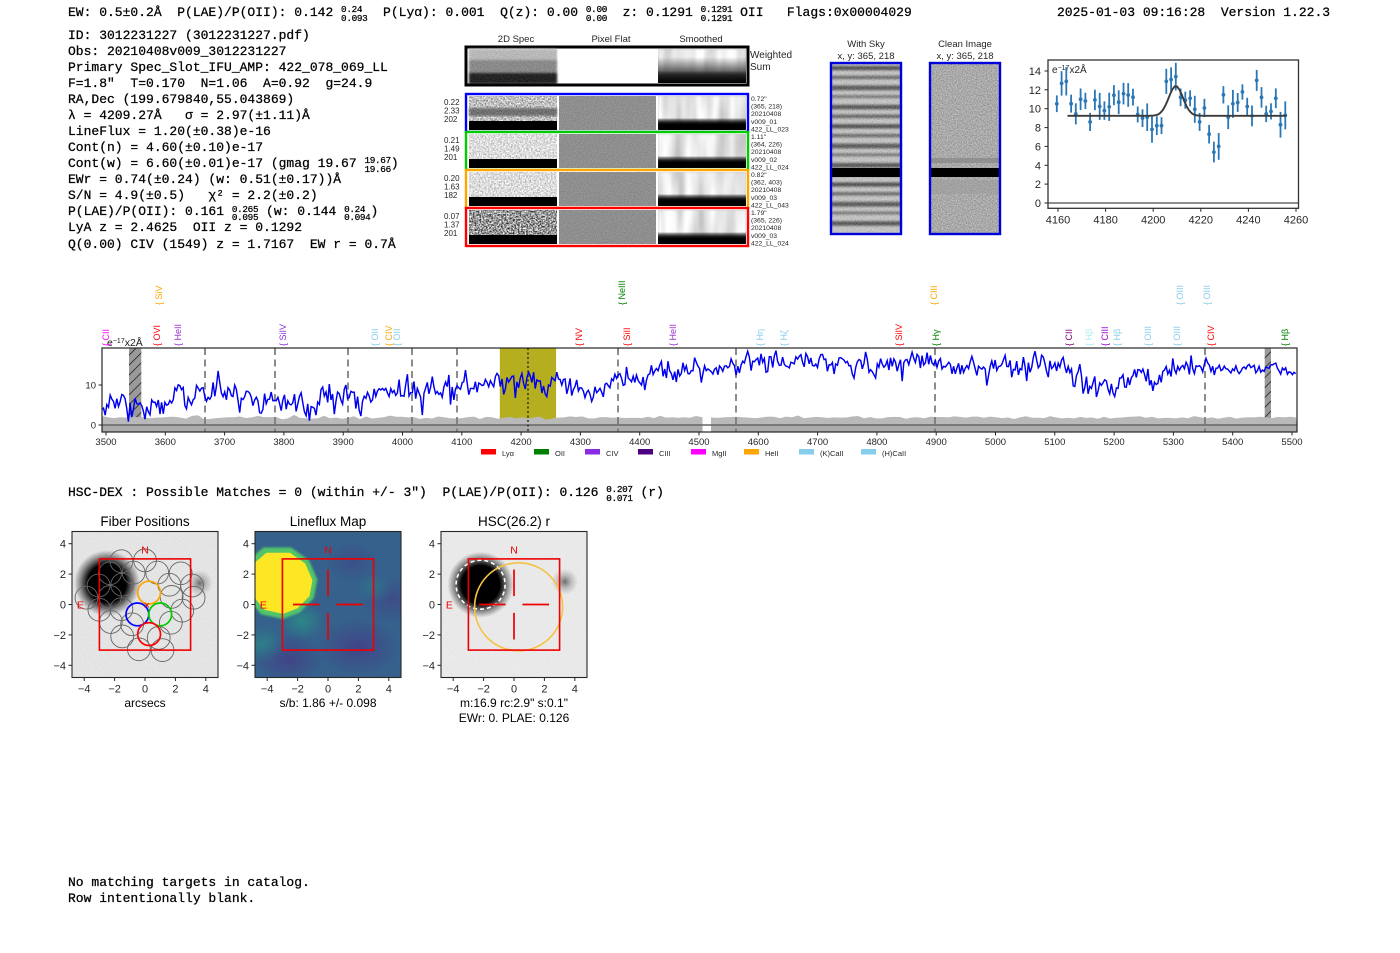  What do you see at coordinates (772, 453) in the screenshot?
I see `svg-text: HeII` at bounding box center [772, 453].